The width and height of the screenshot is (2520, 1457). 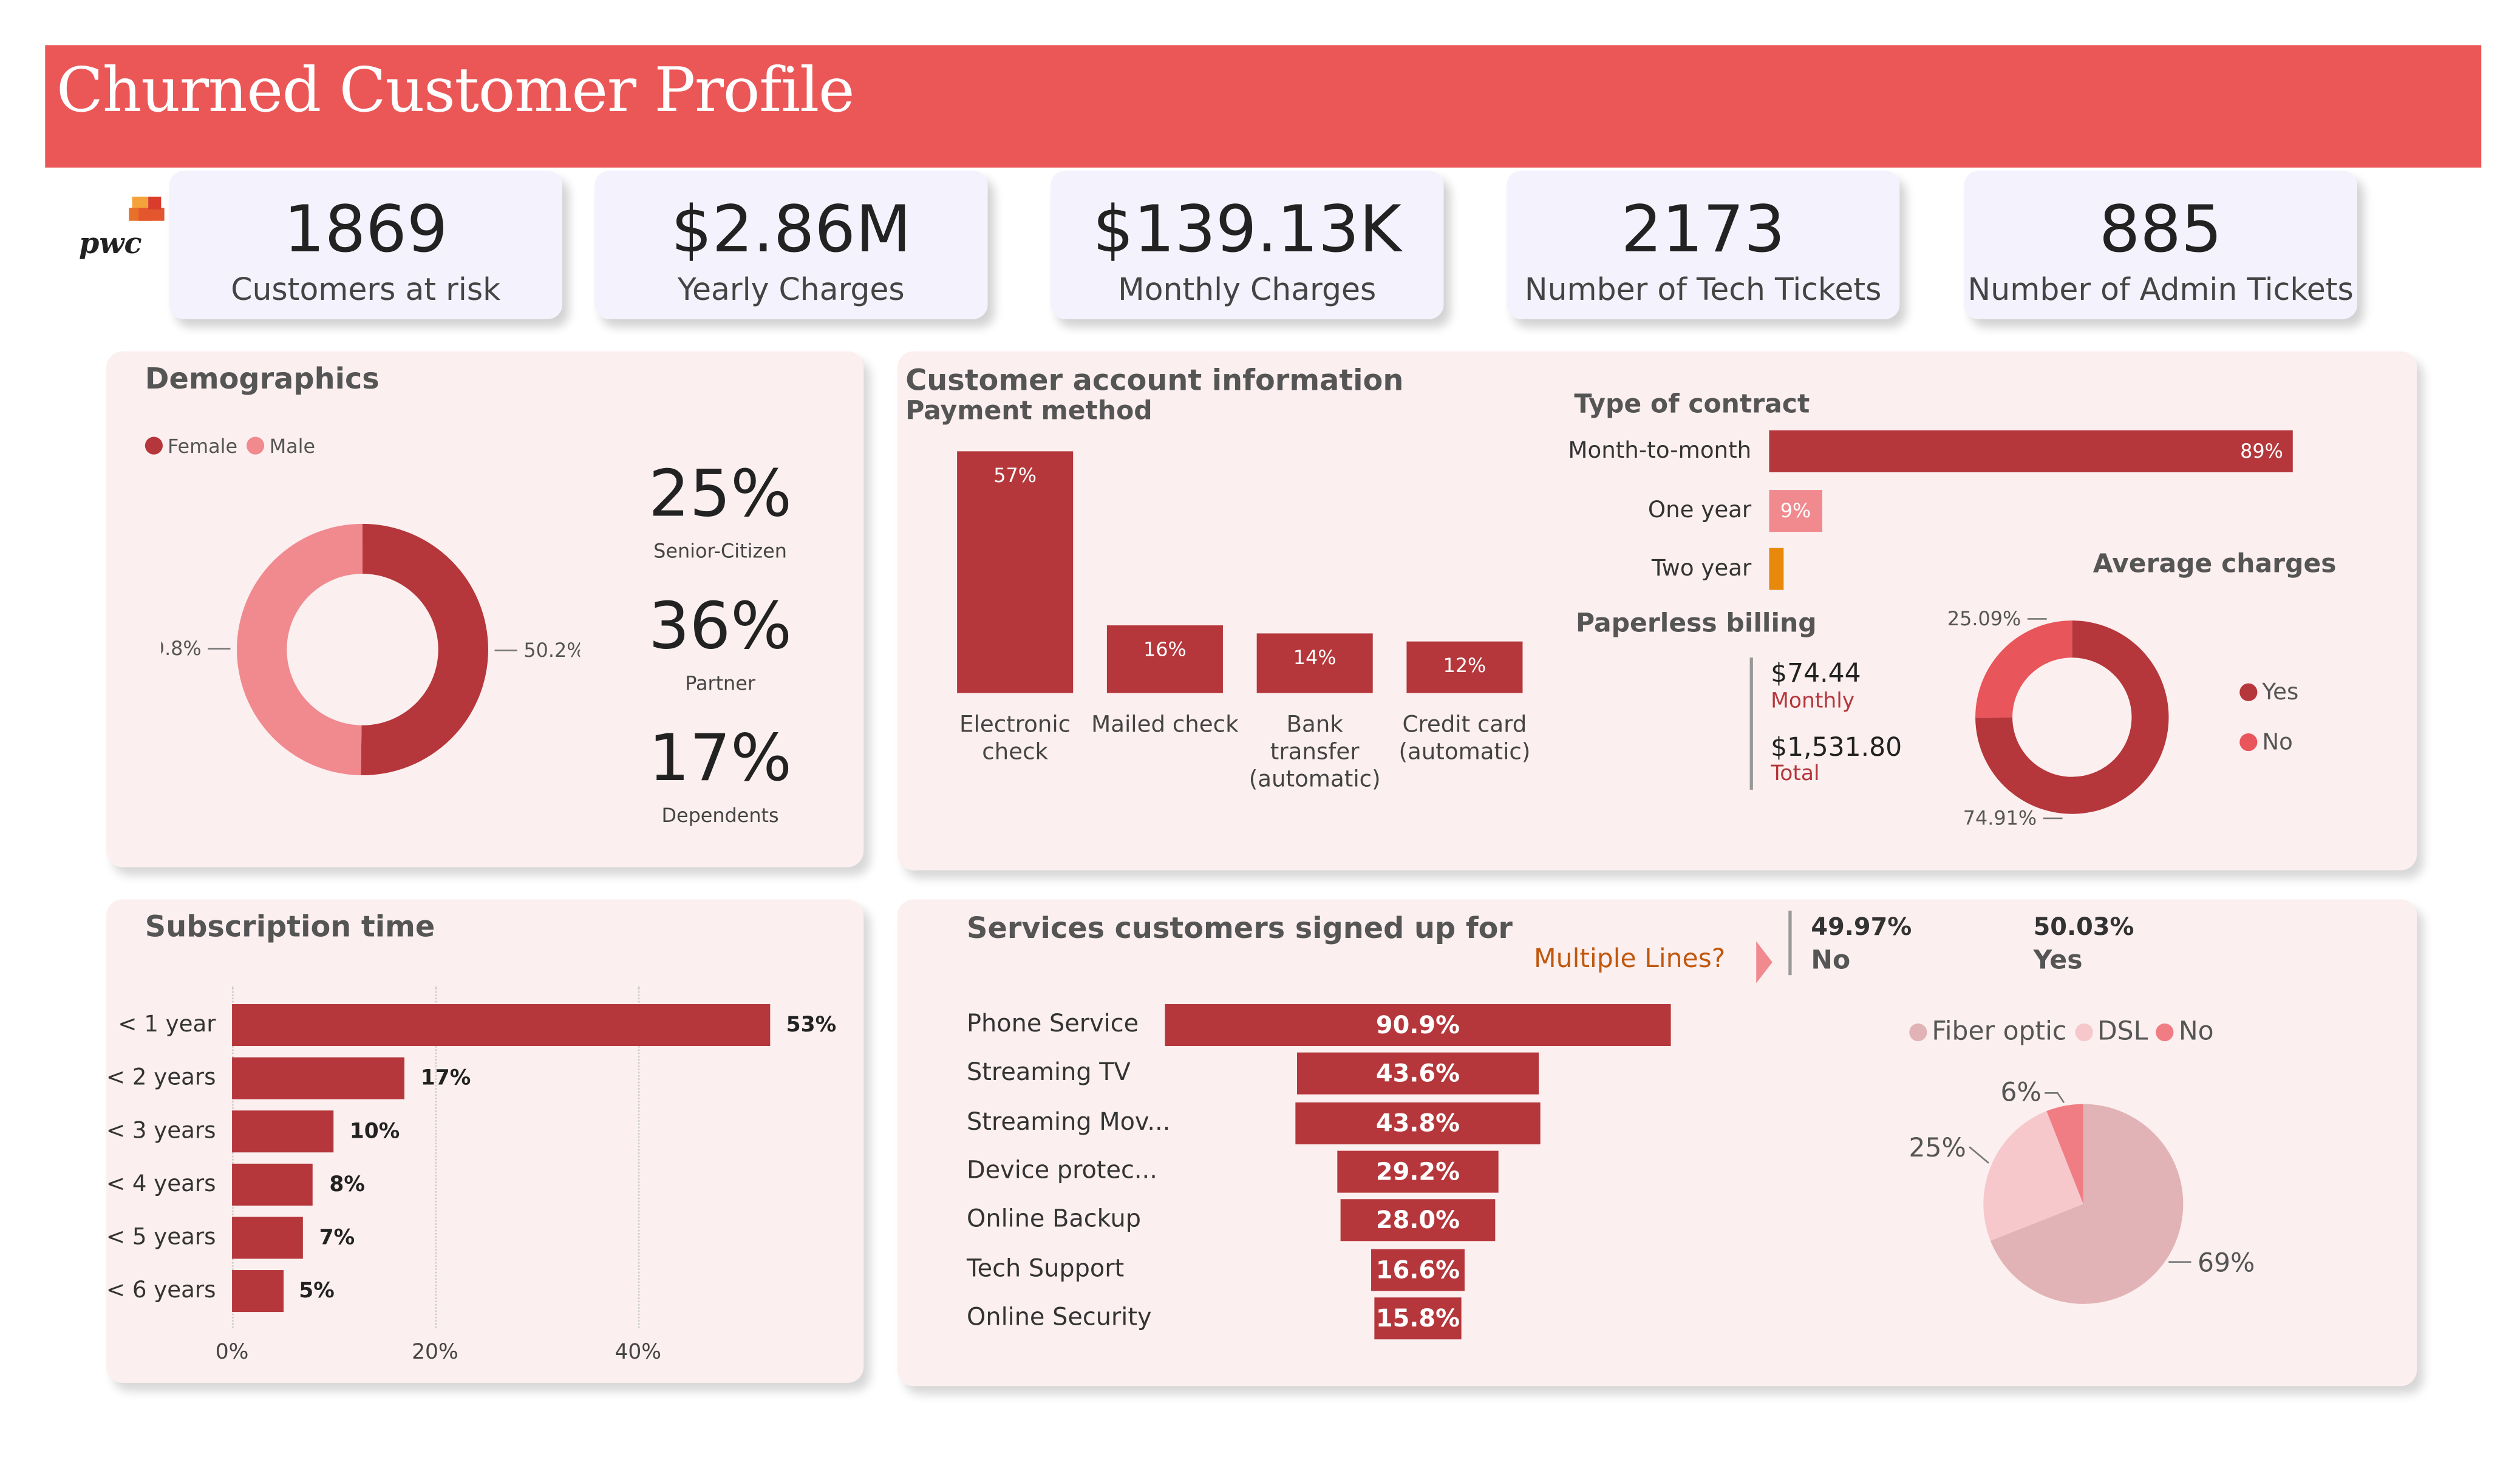 I want to click on legend-item-dsl: DSL, so click(x=2111, y=1031).